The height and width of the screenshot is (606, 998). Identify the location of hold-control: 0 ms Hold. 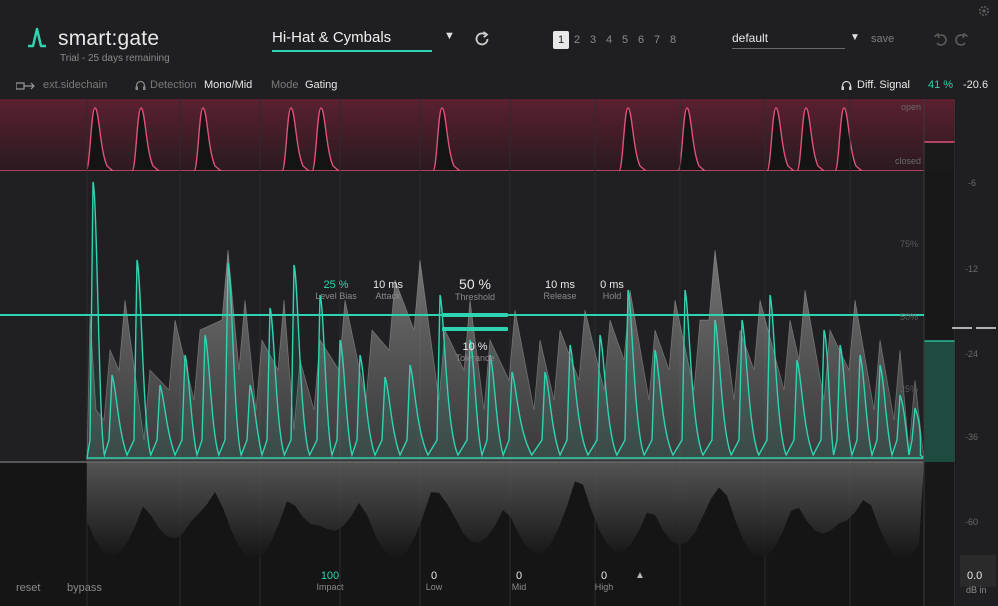
(612, 290).